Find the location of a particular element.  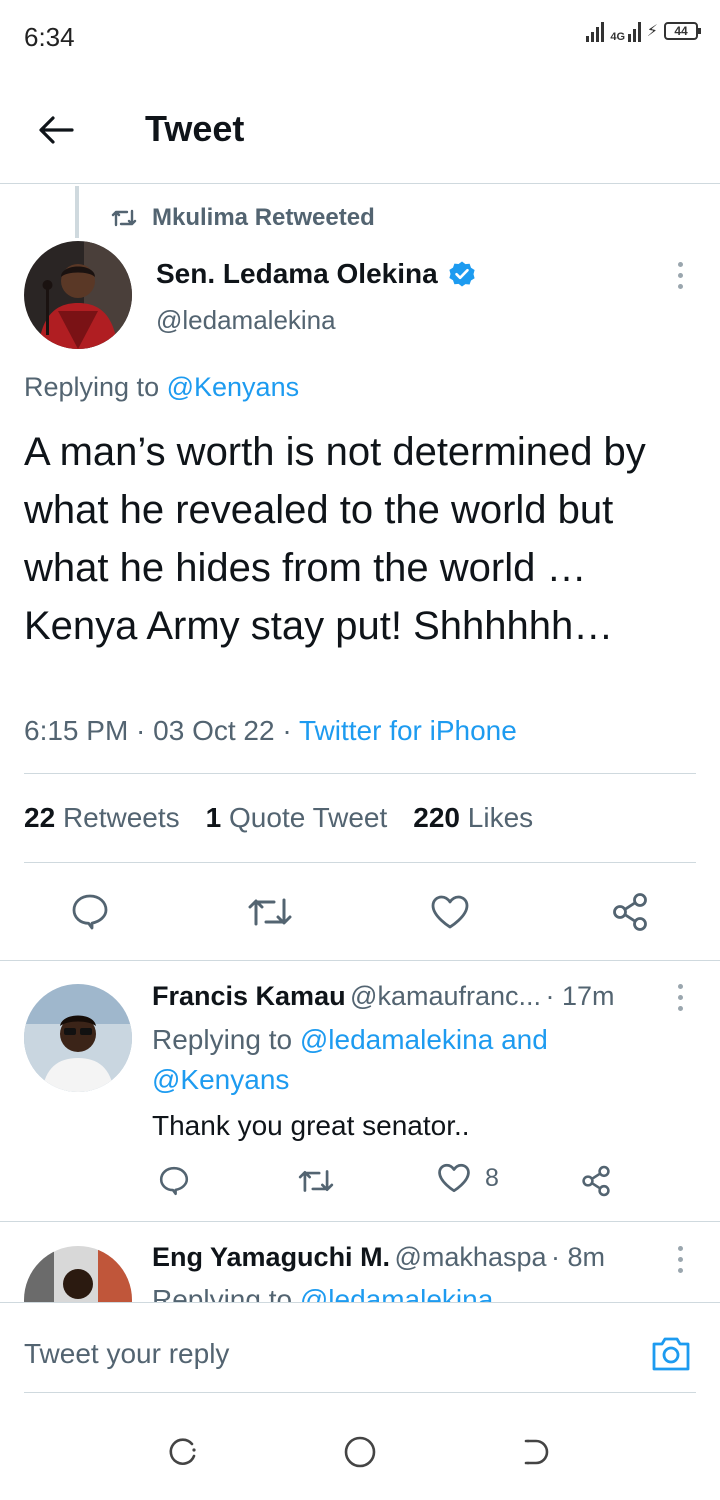

author-handle: @ledamalekina is located at coordinates (246, 320).